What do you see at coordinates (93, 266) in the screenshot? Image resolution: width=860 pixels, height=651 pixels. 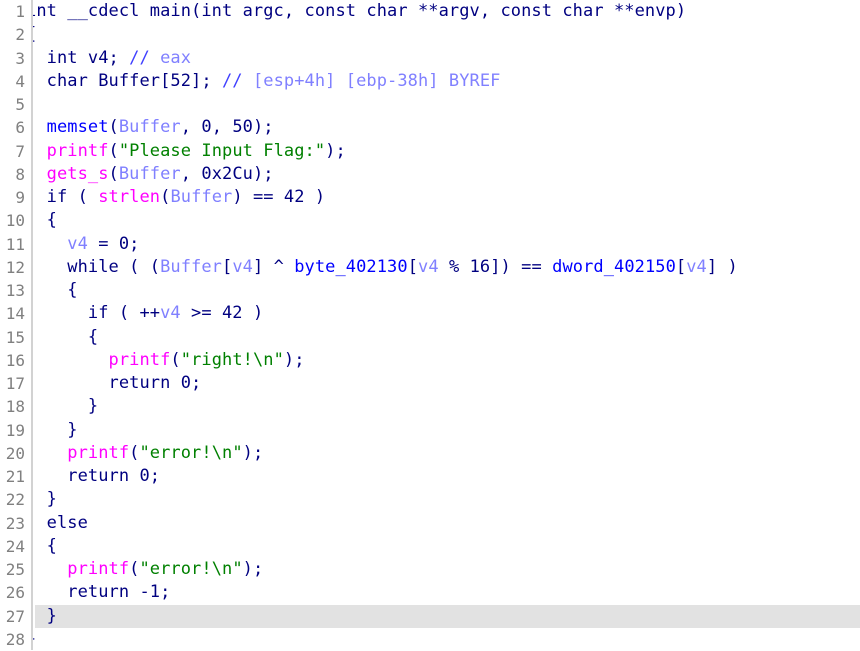 I see `code-token: while ( (` at bounding box center [93, 266].